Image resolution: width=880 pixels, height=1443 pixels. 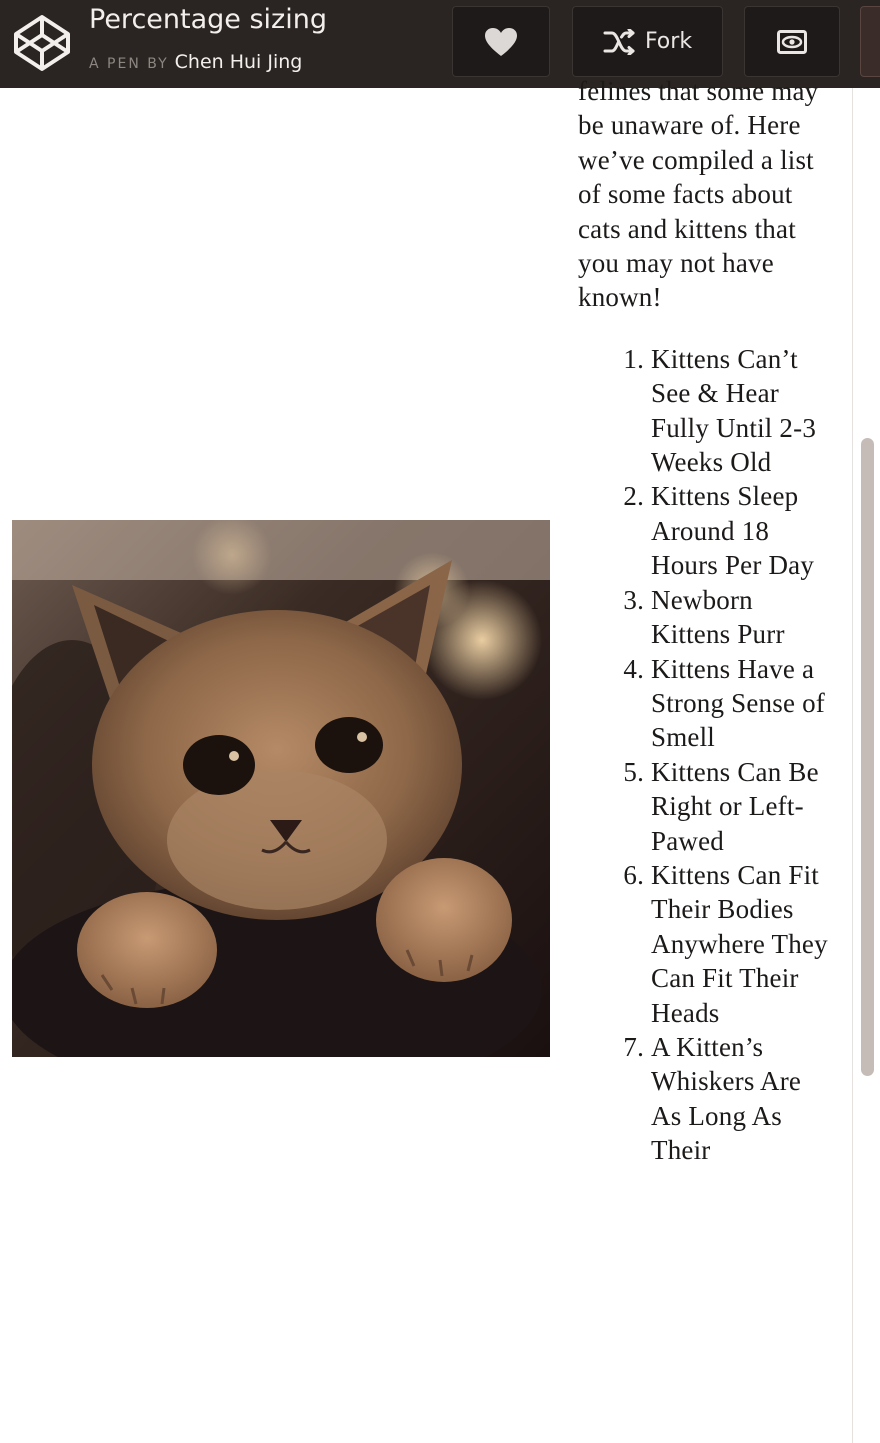 I want to click on heart-icon, so click(x=501, y=41).